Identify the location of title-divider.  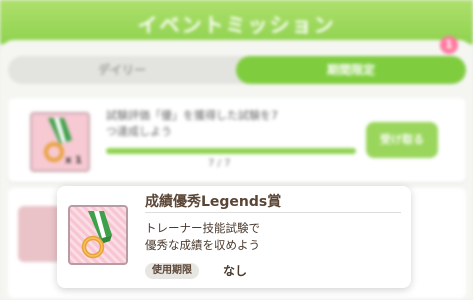
(273, 212).